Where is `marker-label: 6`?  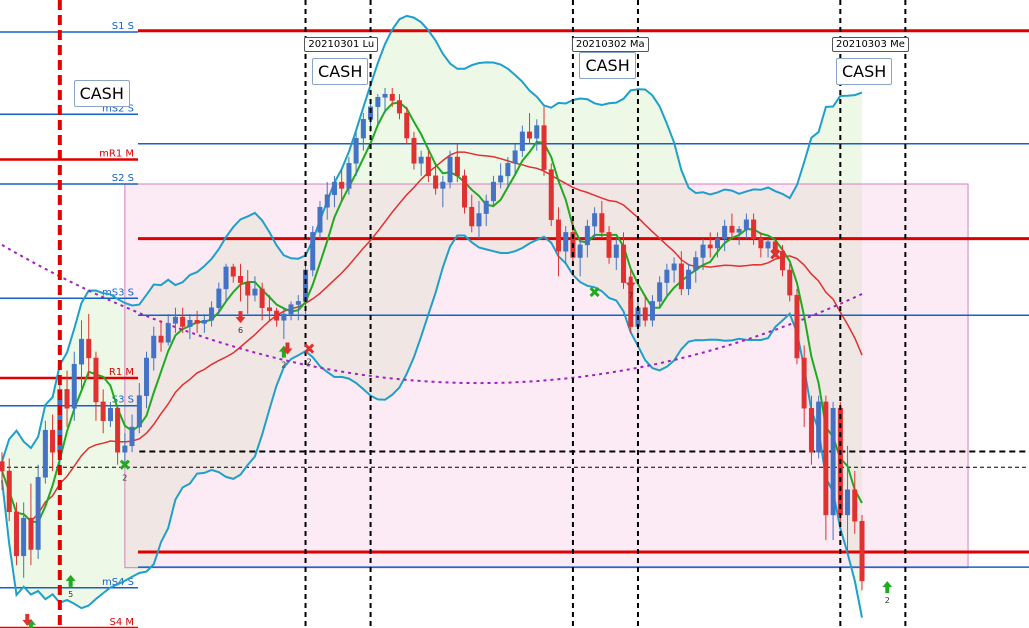 marker-label: 6 is located at coordinates (240, 330).